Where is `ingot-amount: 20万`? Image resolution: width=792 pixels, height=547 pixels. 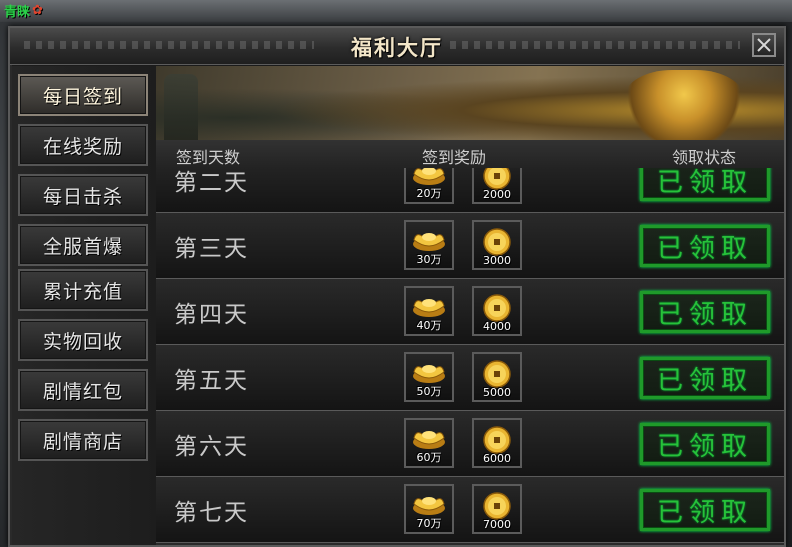 ingot-amount: 20万 is located at coordinates (429, 193).